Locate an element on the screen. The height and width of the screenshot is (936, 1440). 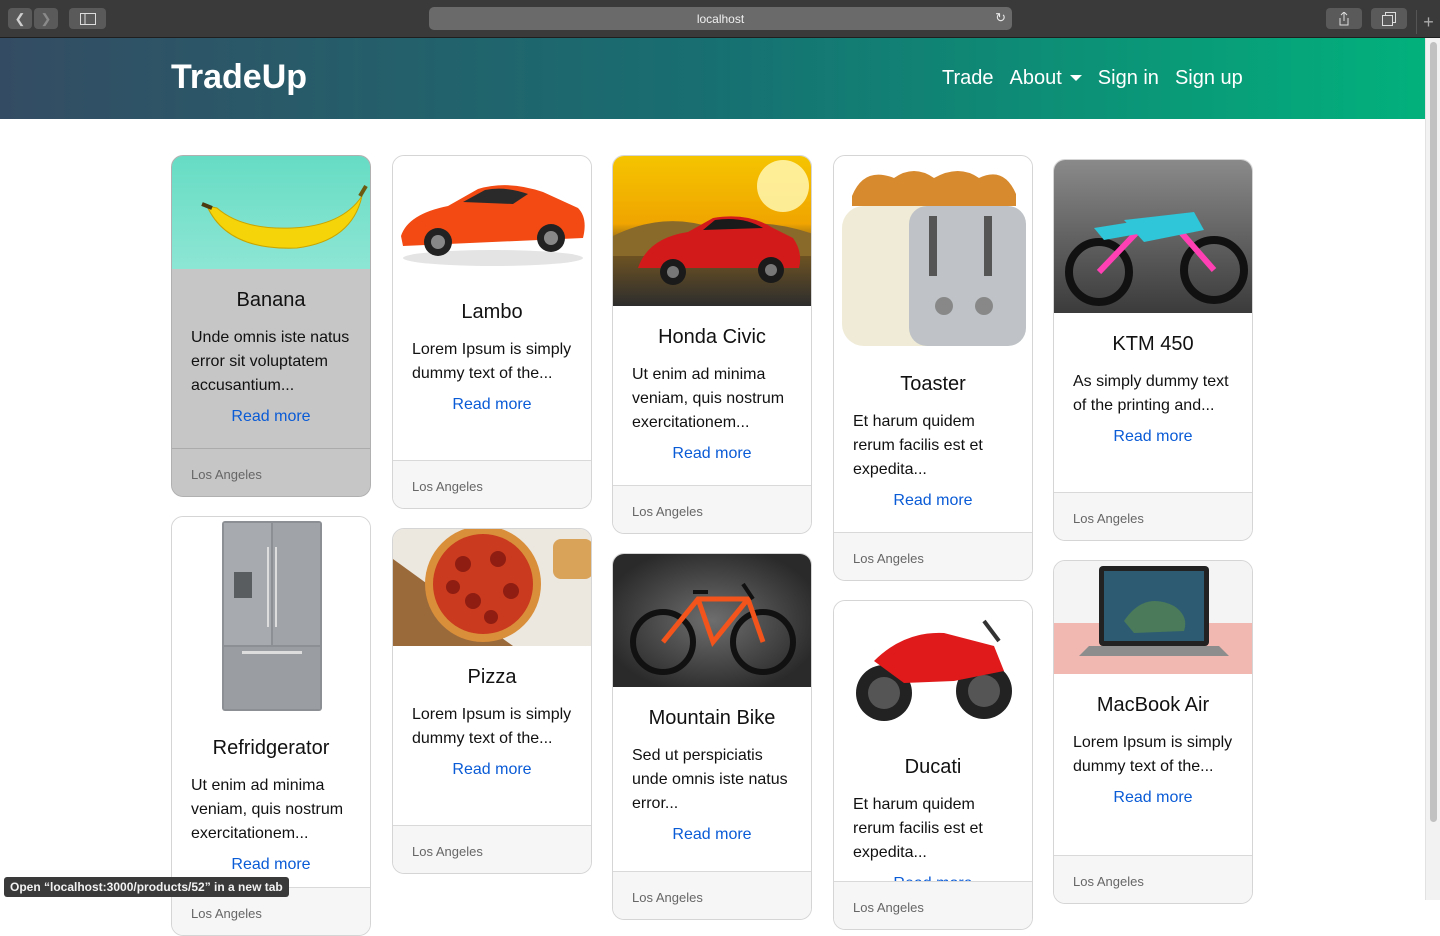
share-button is located at coordinates (1344, 18).